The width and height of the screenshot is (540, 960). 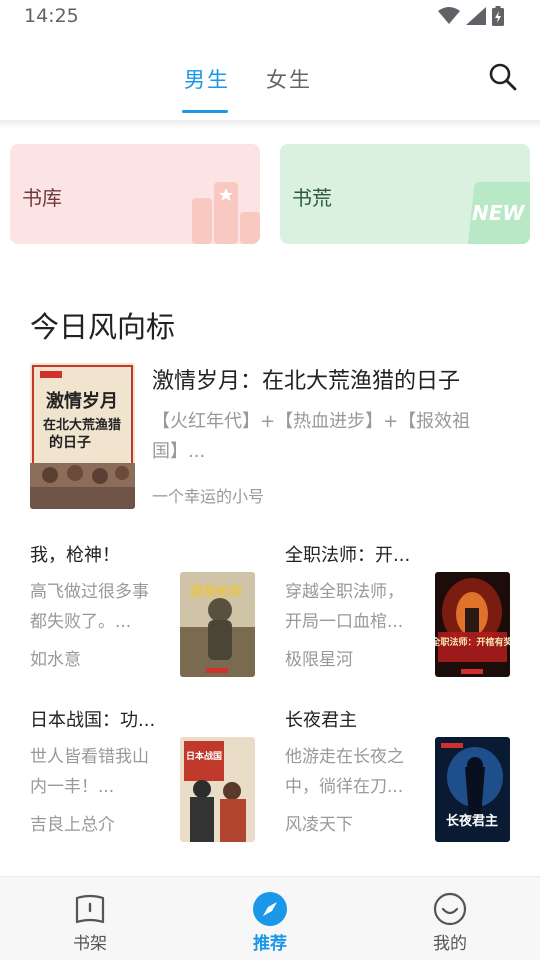 I want to click on nav-recommend-label: 推荐, so click(x=270, y=944).